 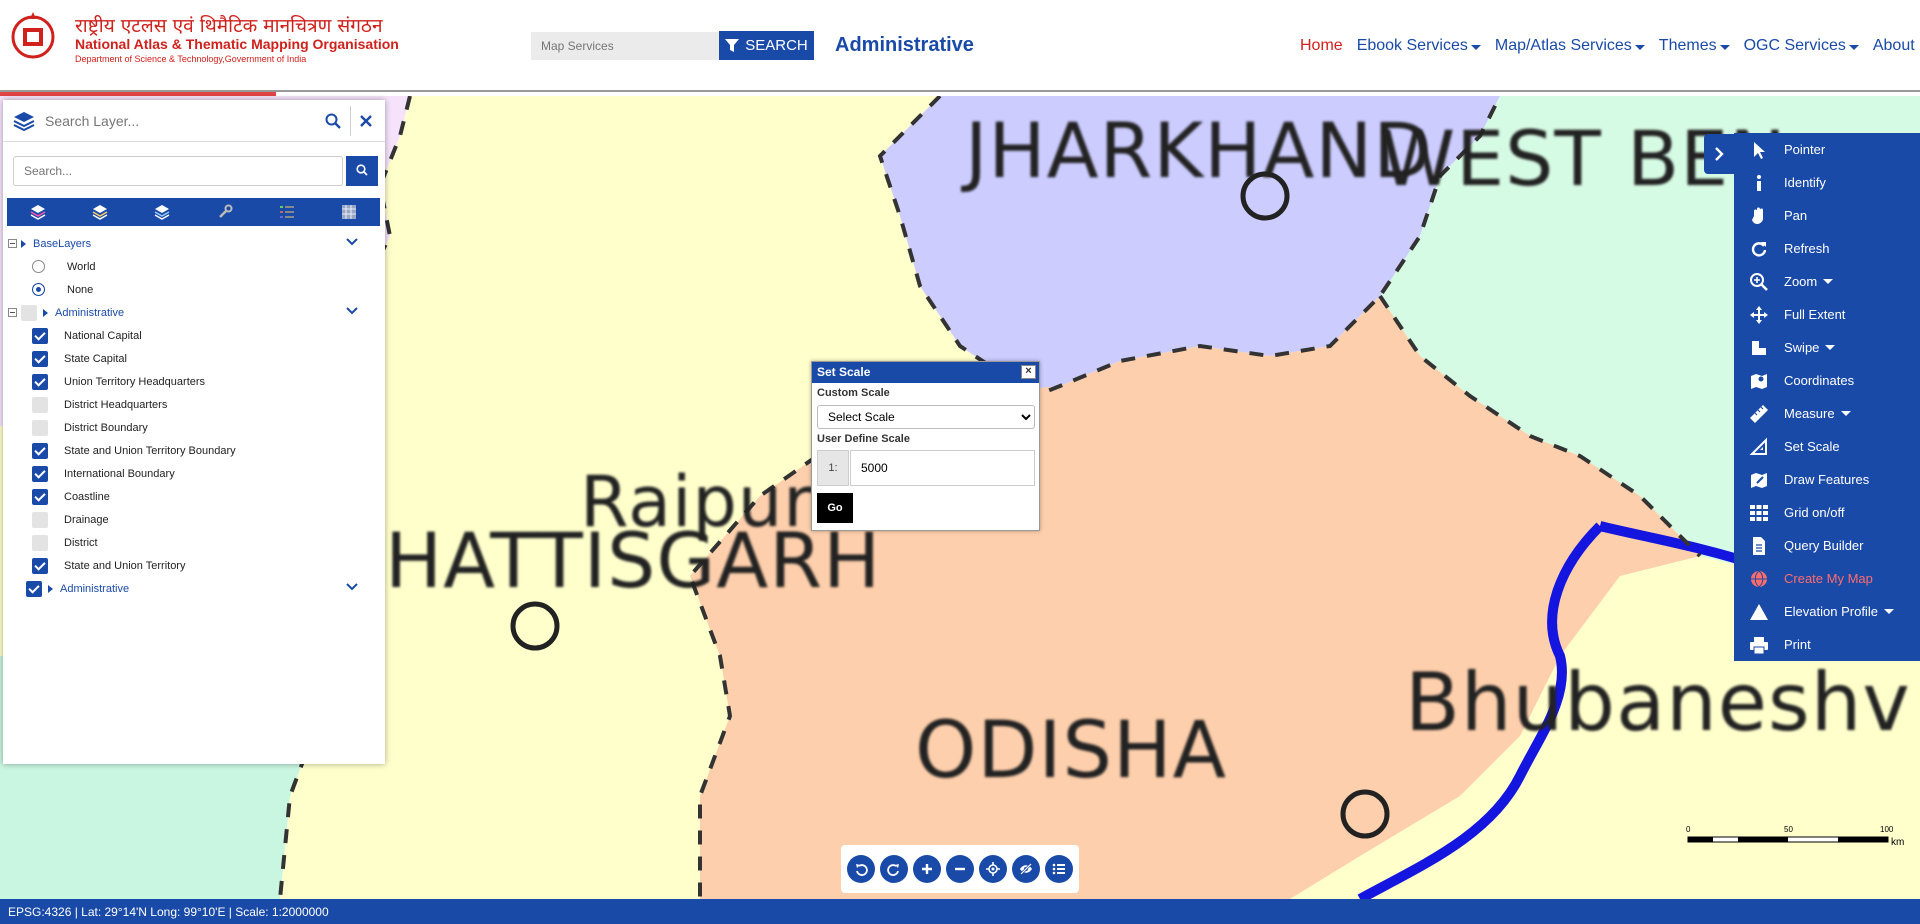 What do you see at coordinates (926, 417) in the screenshot?
I see `custom-scale-select: Select Scale` at bounding box center [926, 417].